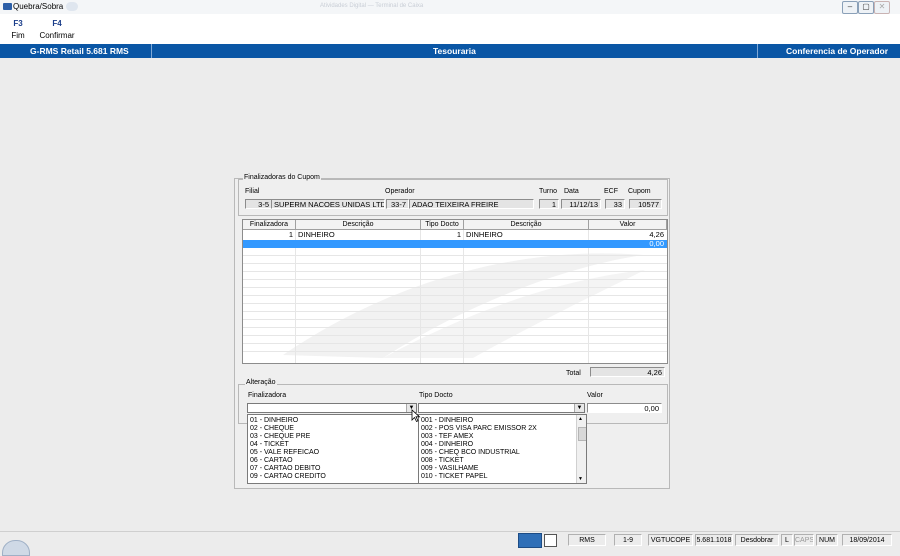 The width and height of the screenshot is (900, 556). Describe the element at coordinates (670, 540) in the screenshot. I see `status-user: VGTUCOPE` at that location.